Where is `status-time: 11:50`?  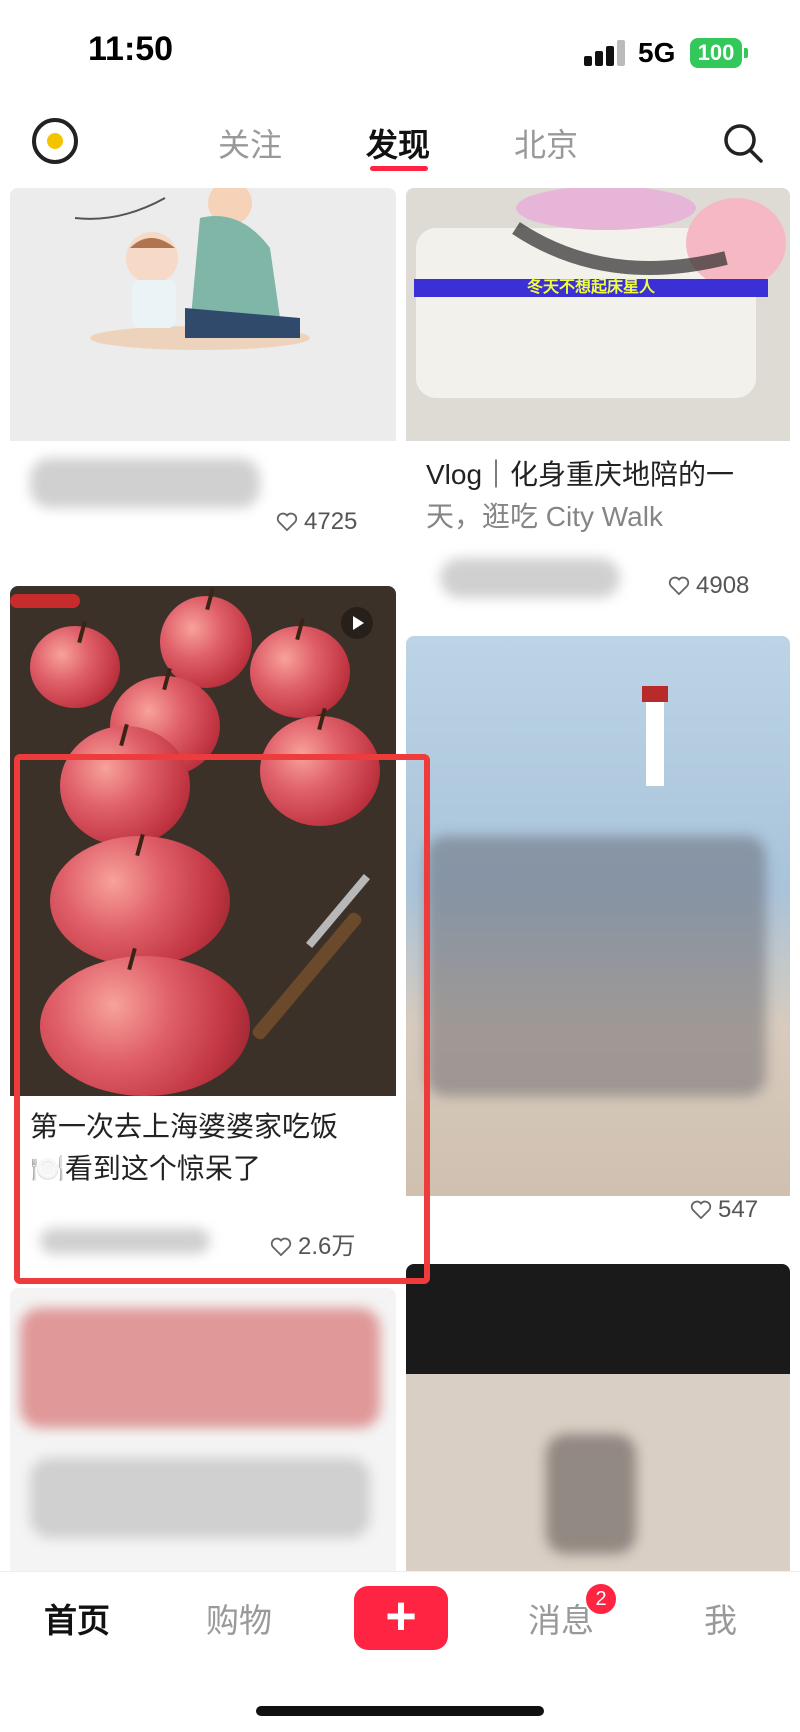 status-time: 11:50 is located at coordinates (131, 49).